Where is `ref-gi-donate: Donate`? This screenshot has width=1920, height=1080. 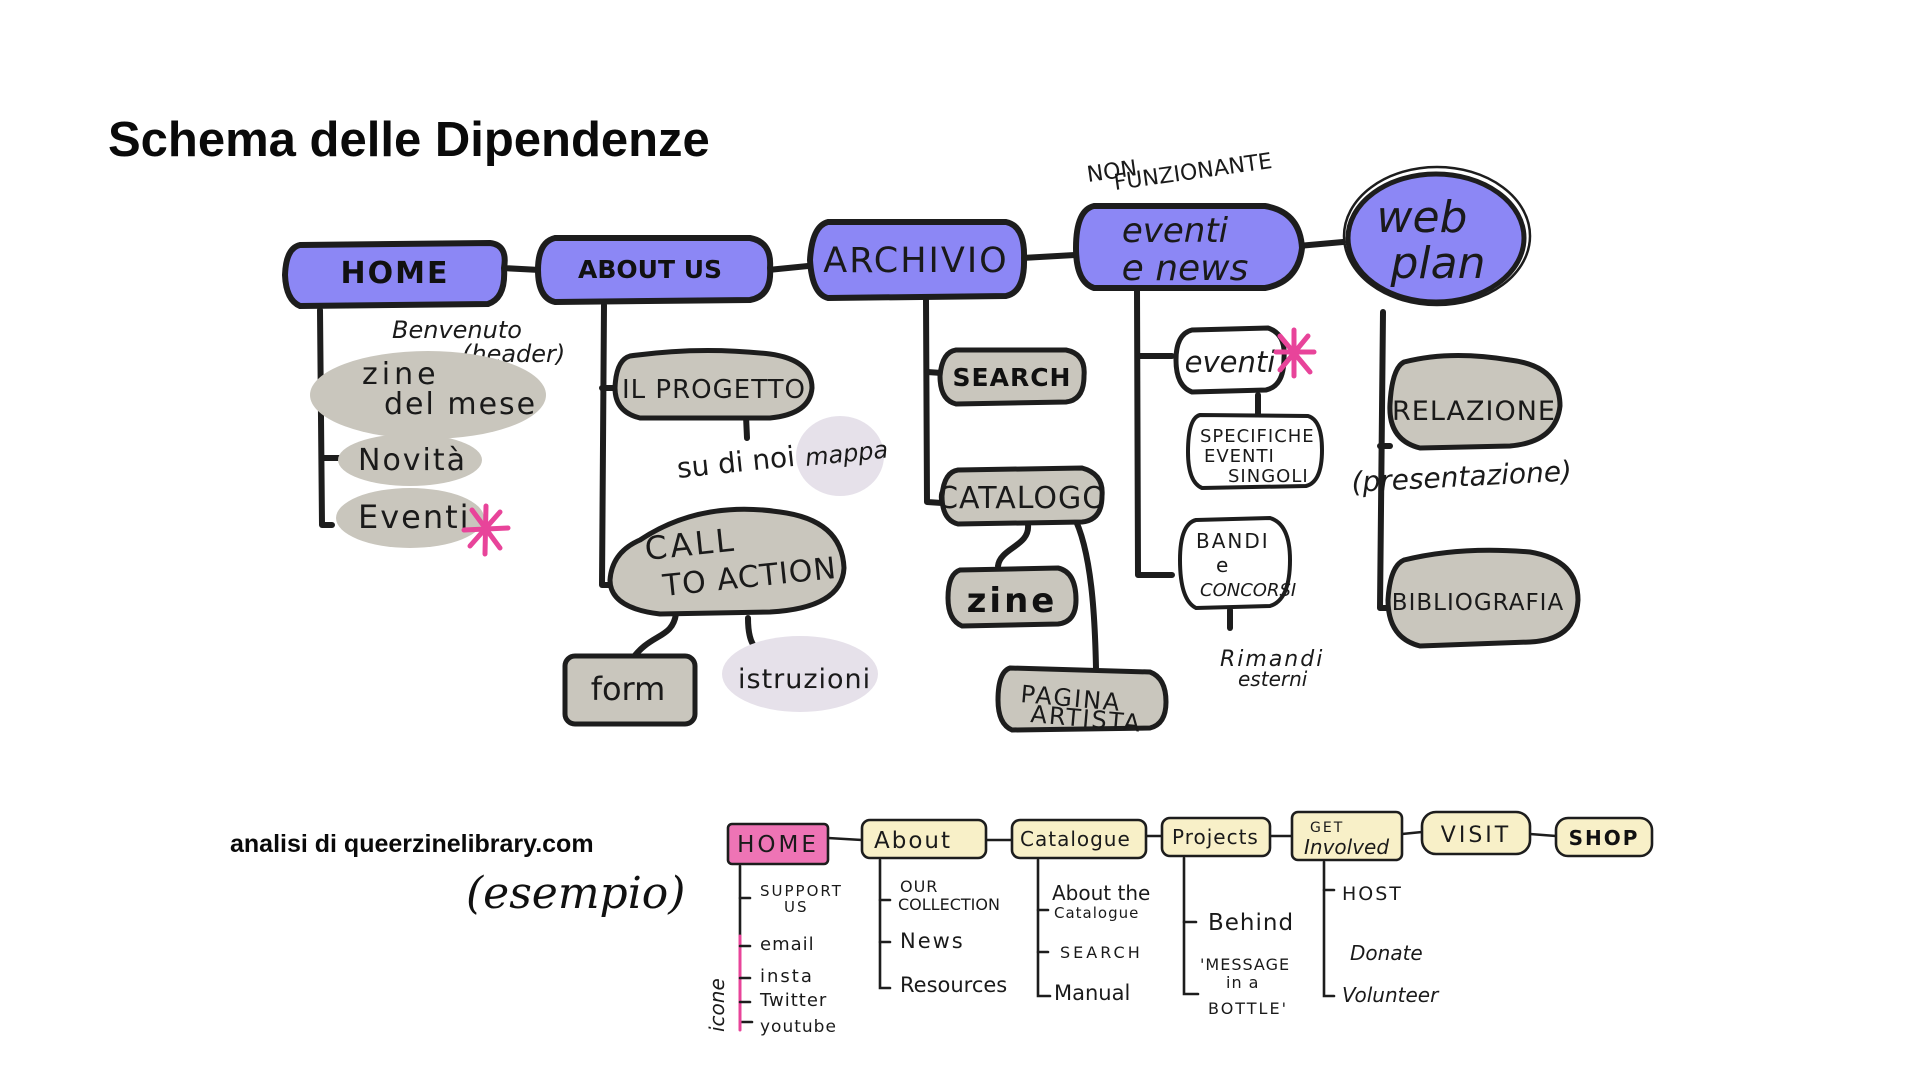 ref-gi-donate: Donate is located at coordinates (1386, 953).